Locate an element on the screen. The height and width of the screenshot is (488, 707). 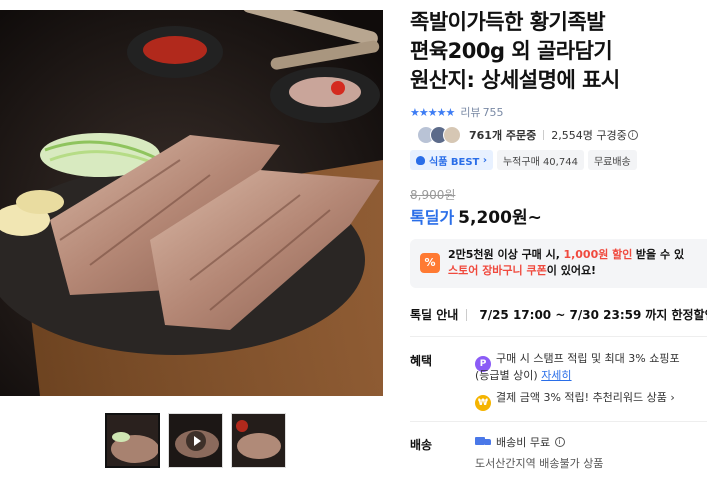
benefit-reward-text: 결제 금액 3% 적립! 추천리워드 상품 is located at coordinates (581, 397).